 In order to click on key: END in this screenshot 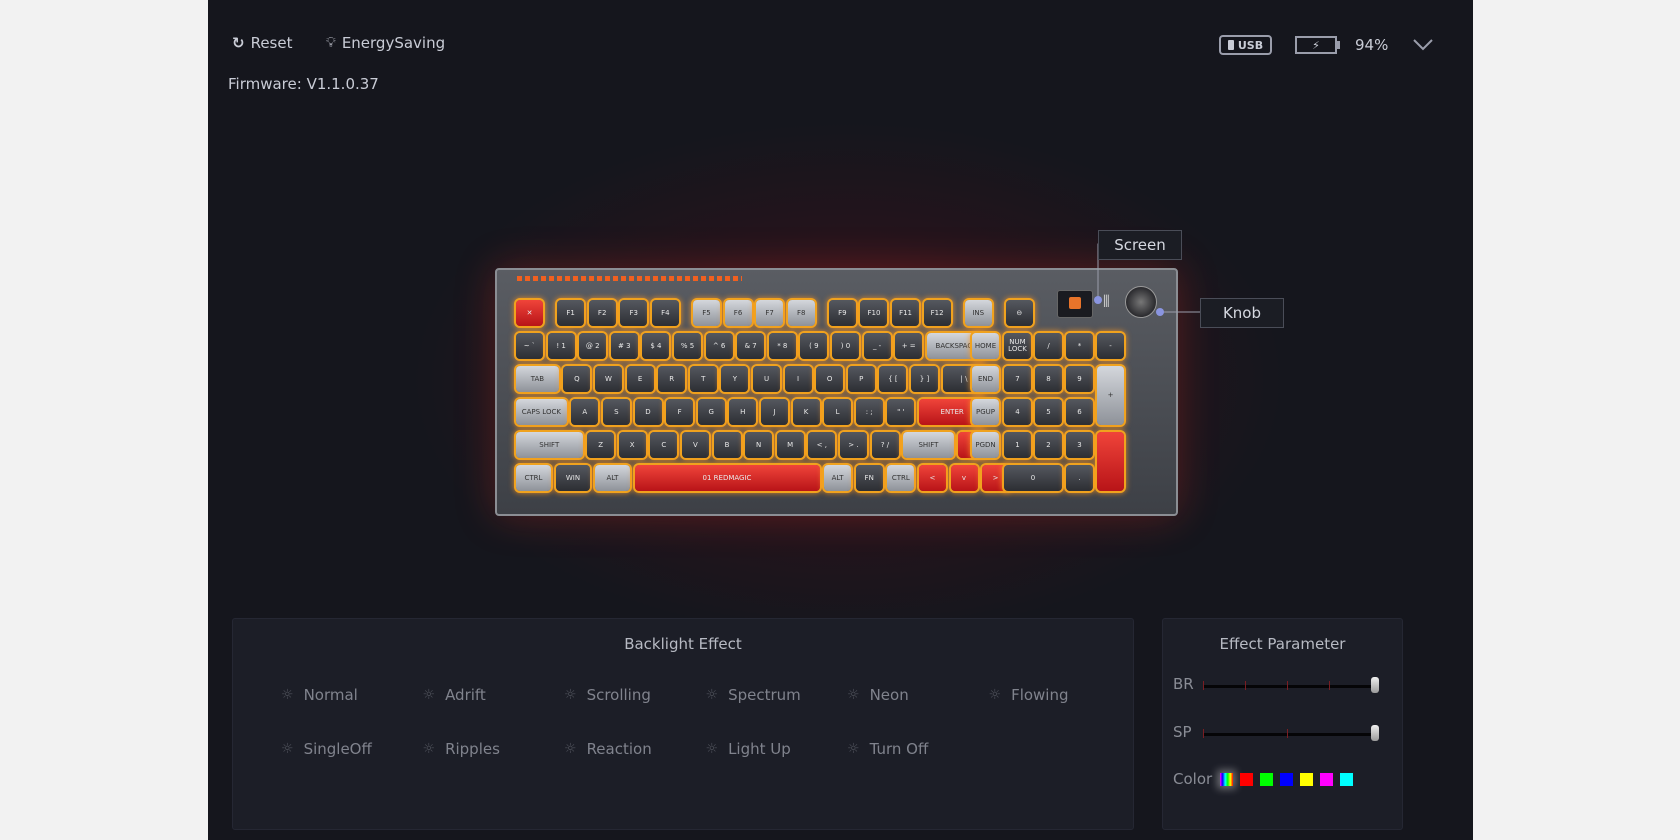, I will do `click(985, 379)`.